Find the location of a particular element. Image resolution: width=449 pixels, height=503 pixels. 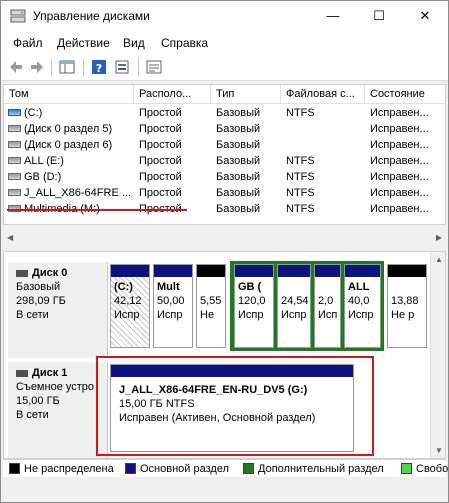

menu-help: Справка is located at coordinates (184, 43).